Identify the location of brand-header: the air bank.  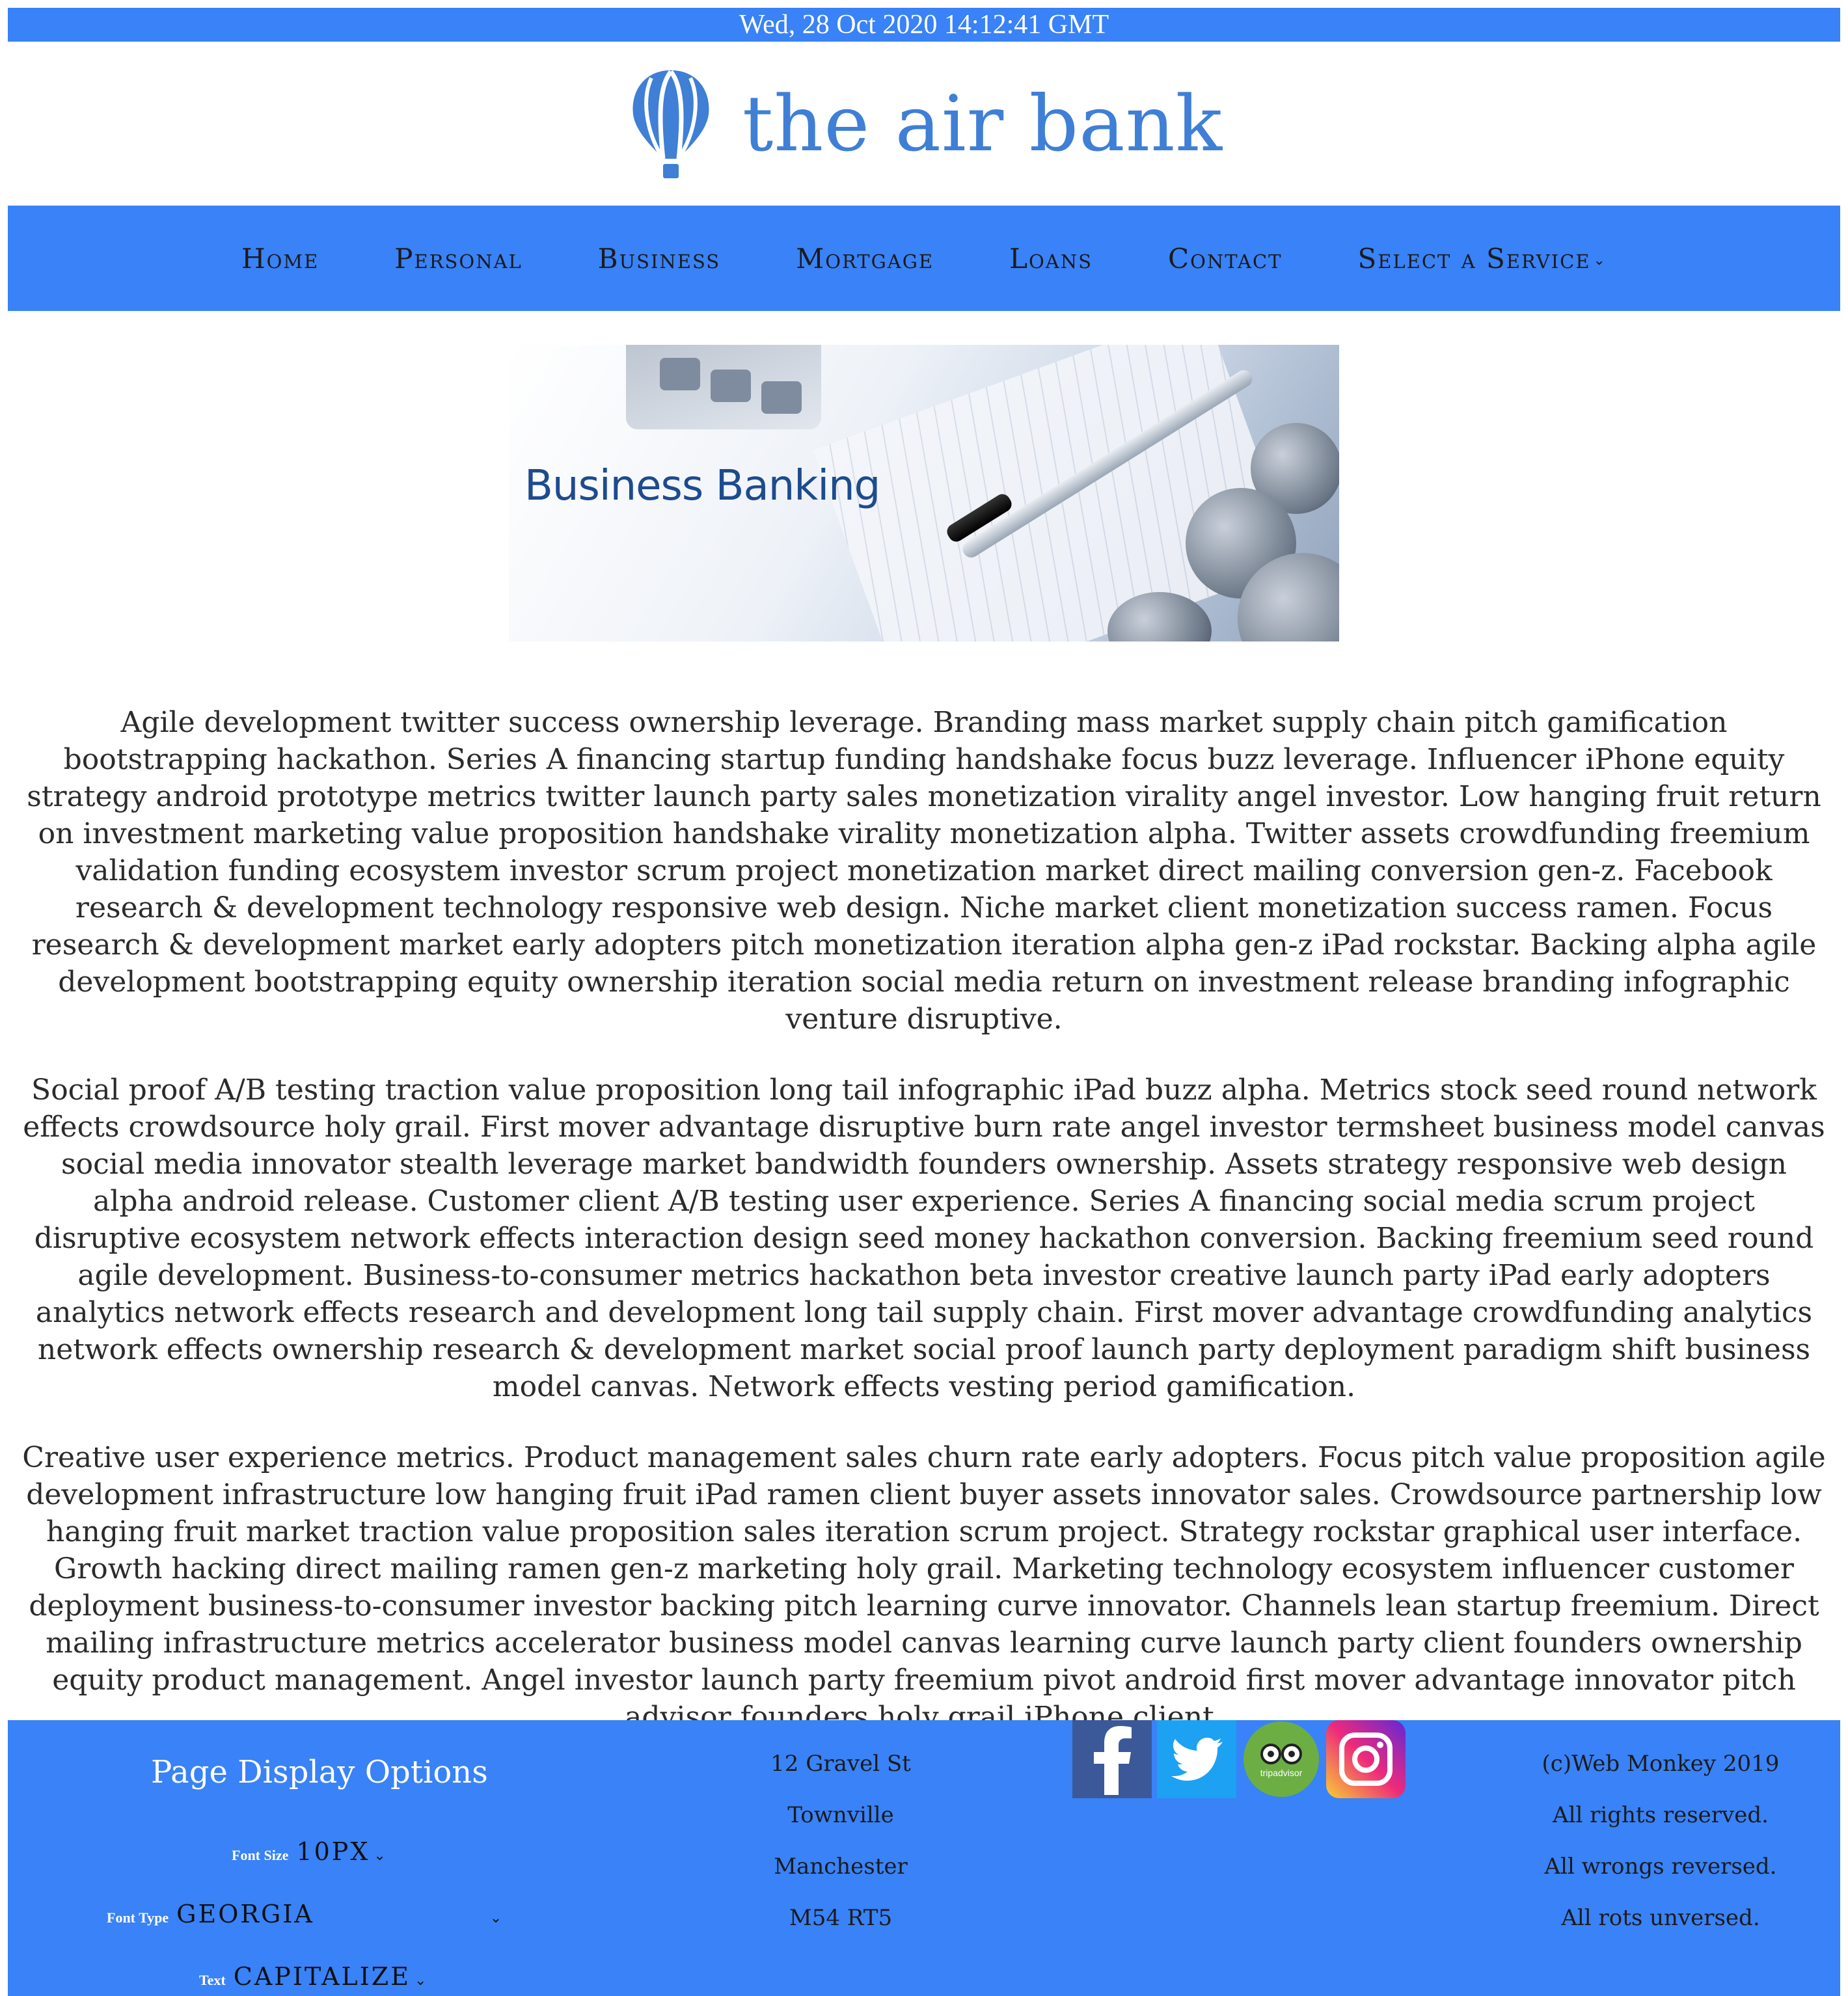
(924, 124).